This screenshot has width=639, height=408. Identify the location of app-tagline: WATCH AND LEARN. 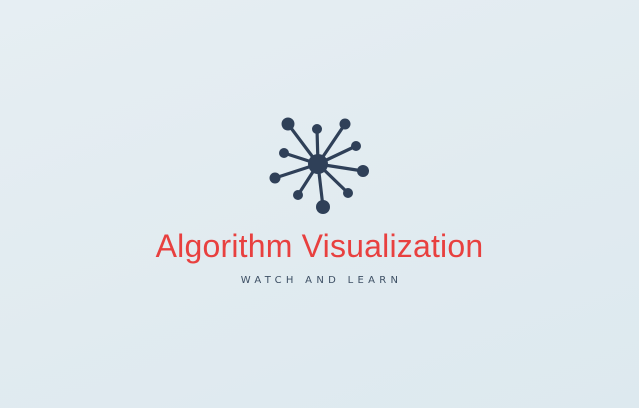
(321, 280).